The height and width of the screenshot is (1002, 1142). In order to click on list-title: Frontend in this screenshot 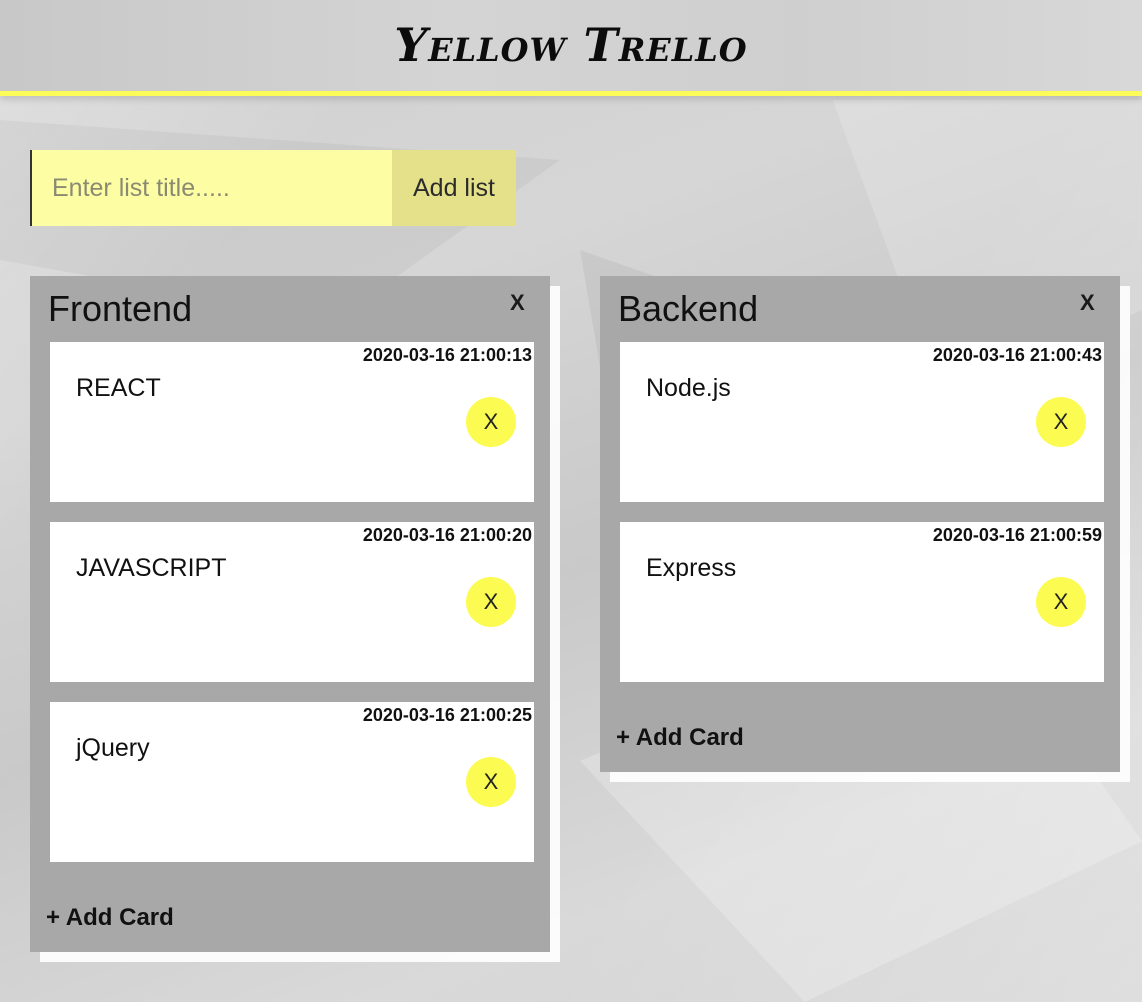, I will do `click(120, 308)`.